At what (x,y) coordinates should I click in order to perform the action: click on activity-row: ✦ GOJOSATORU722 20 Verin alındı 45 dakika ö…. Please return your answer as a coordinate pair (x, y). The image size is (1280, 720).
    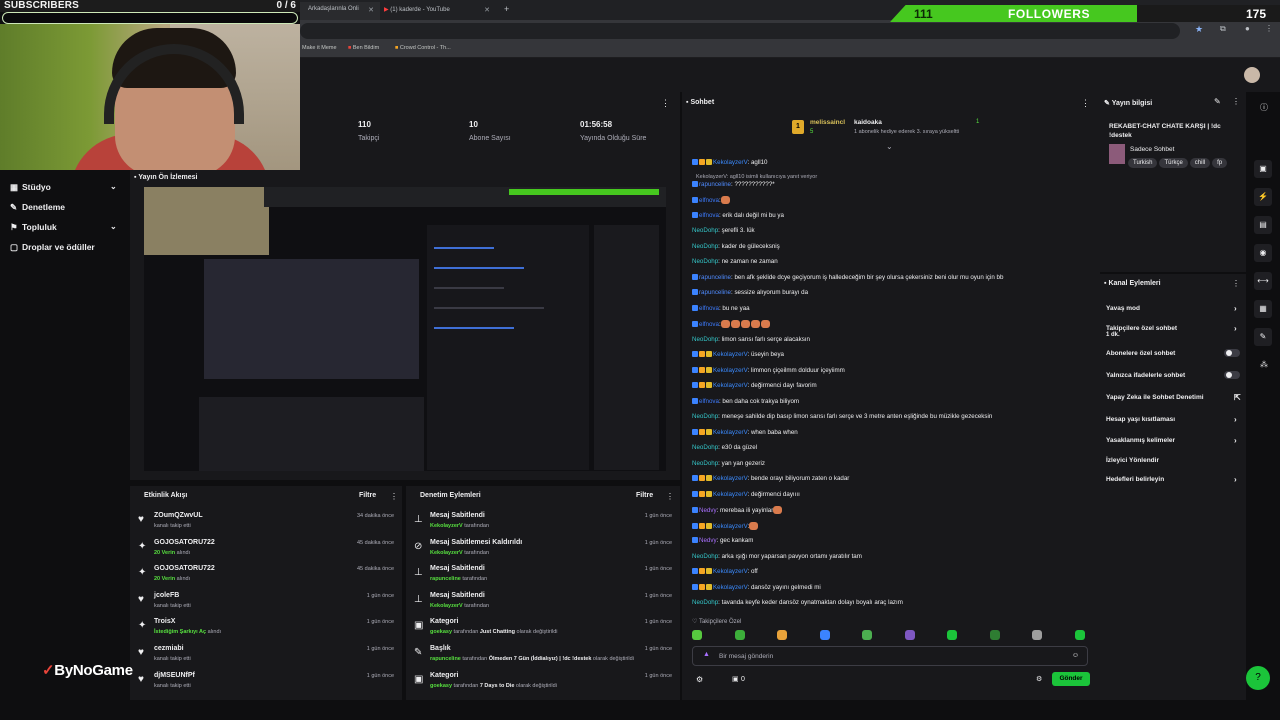
    Looking at the image, I should click on (266, 578).